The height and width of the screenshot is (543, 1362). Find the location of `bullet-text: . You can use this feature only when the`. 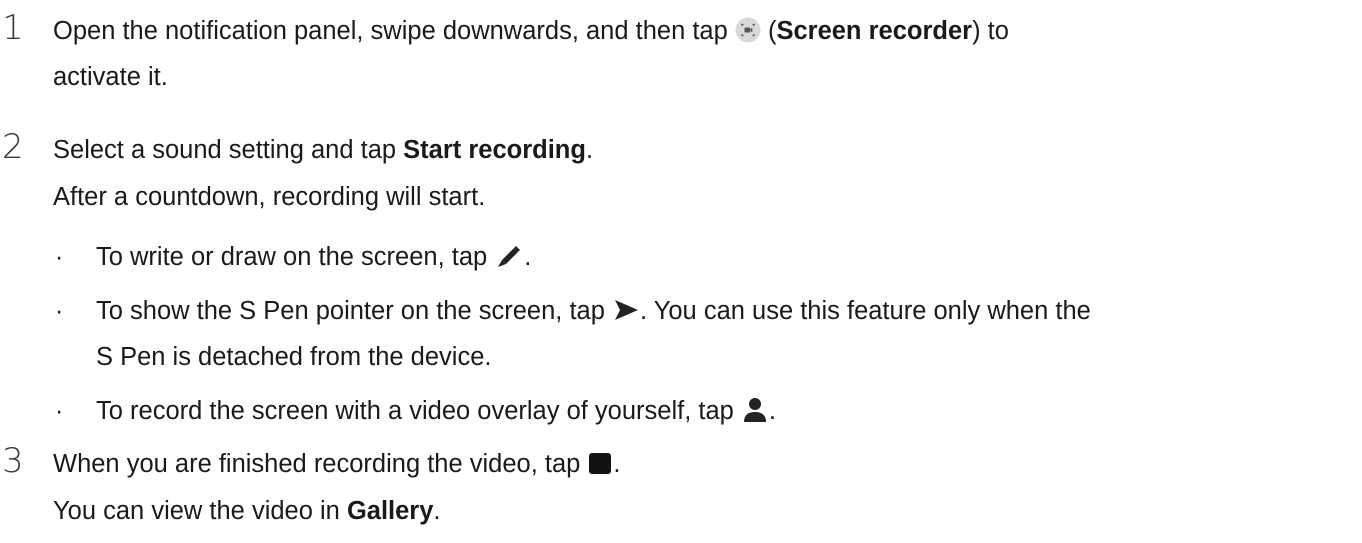

bullet-text: . You can use this feature only when the is located at coordinates (865, 311).